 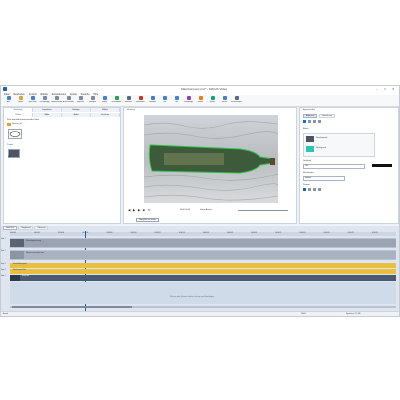 I want to click on align-left-icon, so click(x=309, y=121).